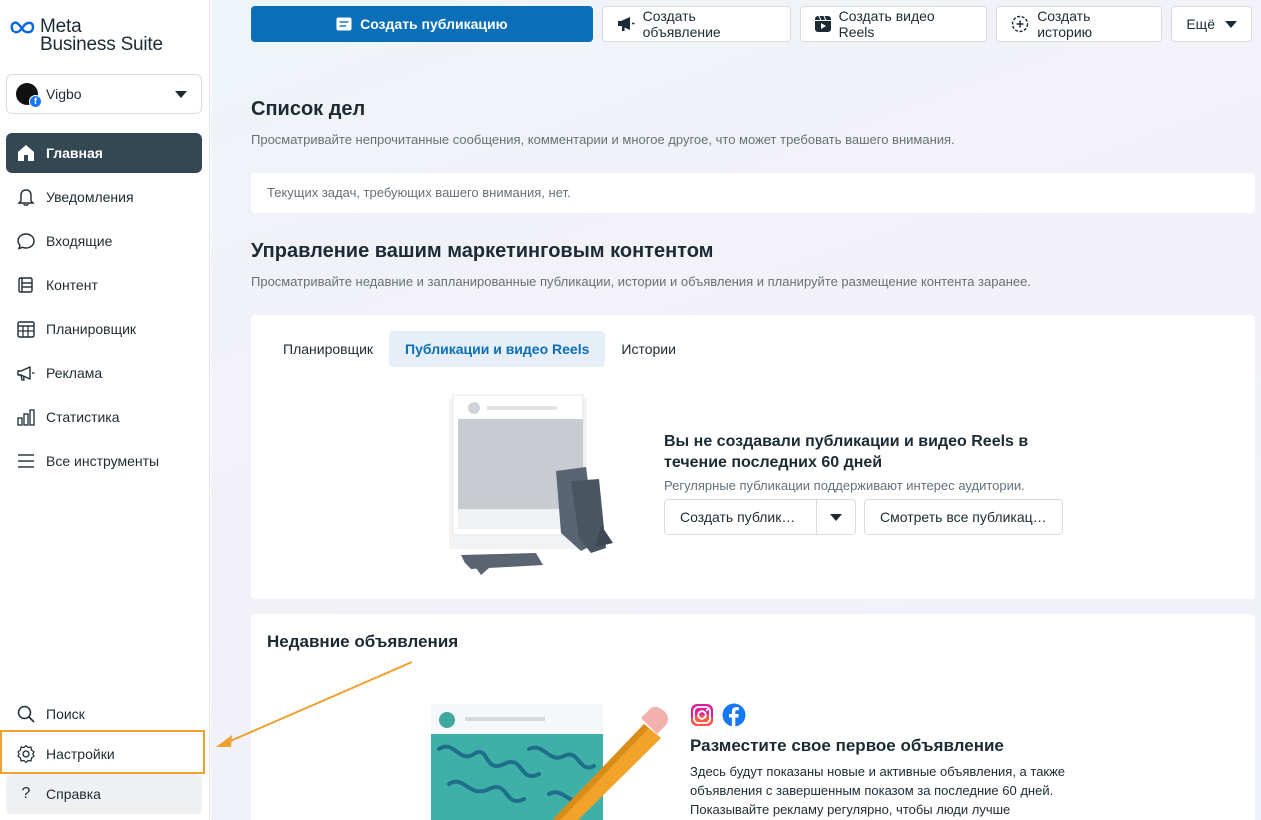 The height and width of the screenshot is (820, 1261). Describe the element at coordinates (681, 24) in the screenshot. I see `create-ad-label: Создать объявление` at that location.